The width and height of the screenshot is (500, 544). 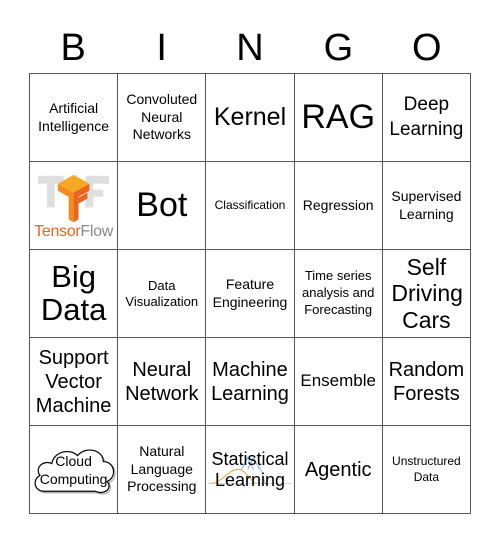 I want to click on header-letter-o: O, so click(x=427, y=48).